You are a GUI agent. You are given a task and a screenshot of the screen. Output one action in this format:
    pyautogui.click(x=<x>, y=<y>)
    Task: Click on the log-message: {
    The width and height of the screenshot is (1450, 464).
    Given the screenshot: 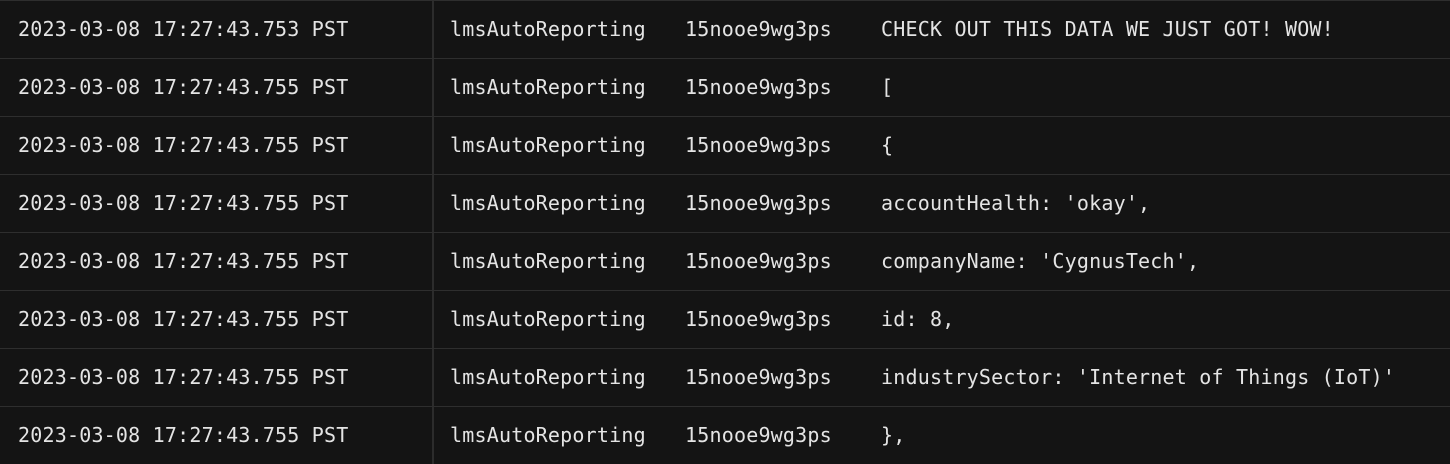 What is the action you would take?
    pyautogui.click(x=887, y=145)
    